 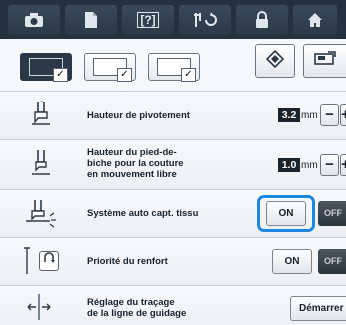 What do you see at coordinates (289, 115) in the screenshot?
I see `pivot-height-value: 3.2` at bounding box center [289, 115].